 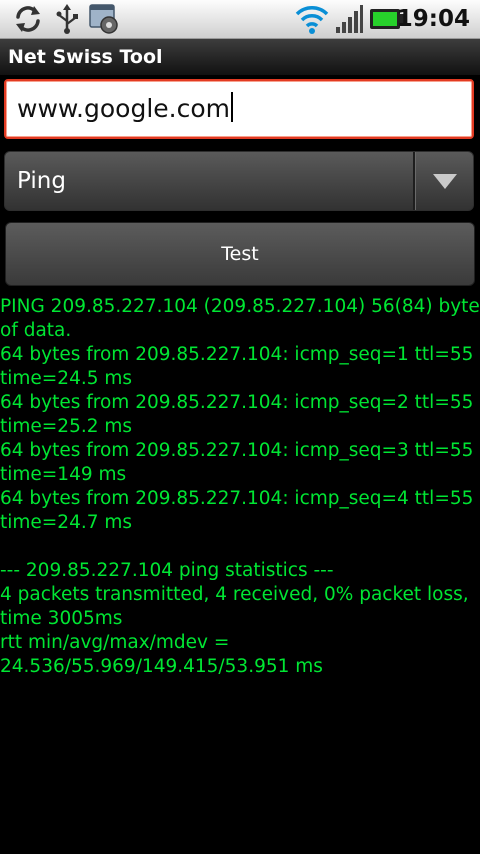 What do you see at coordinates (104, 21) in the screenshot?
I see `settings-app-icon` at bounding box center [104, 21].